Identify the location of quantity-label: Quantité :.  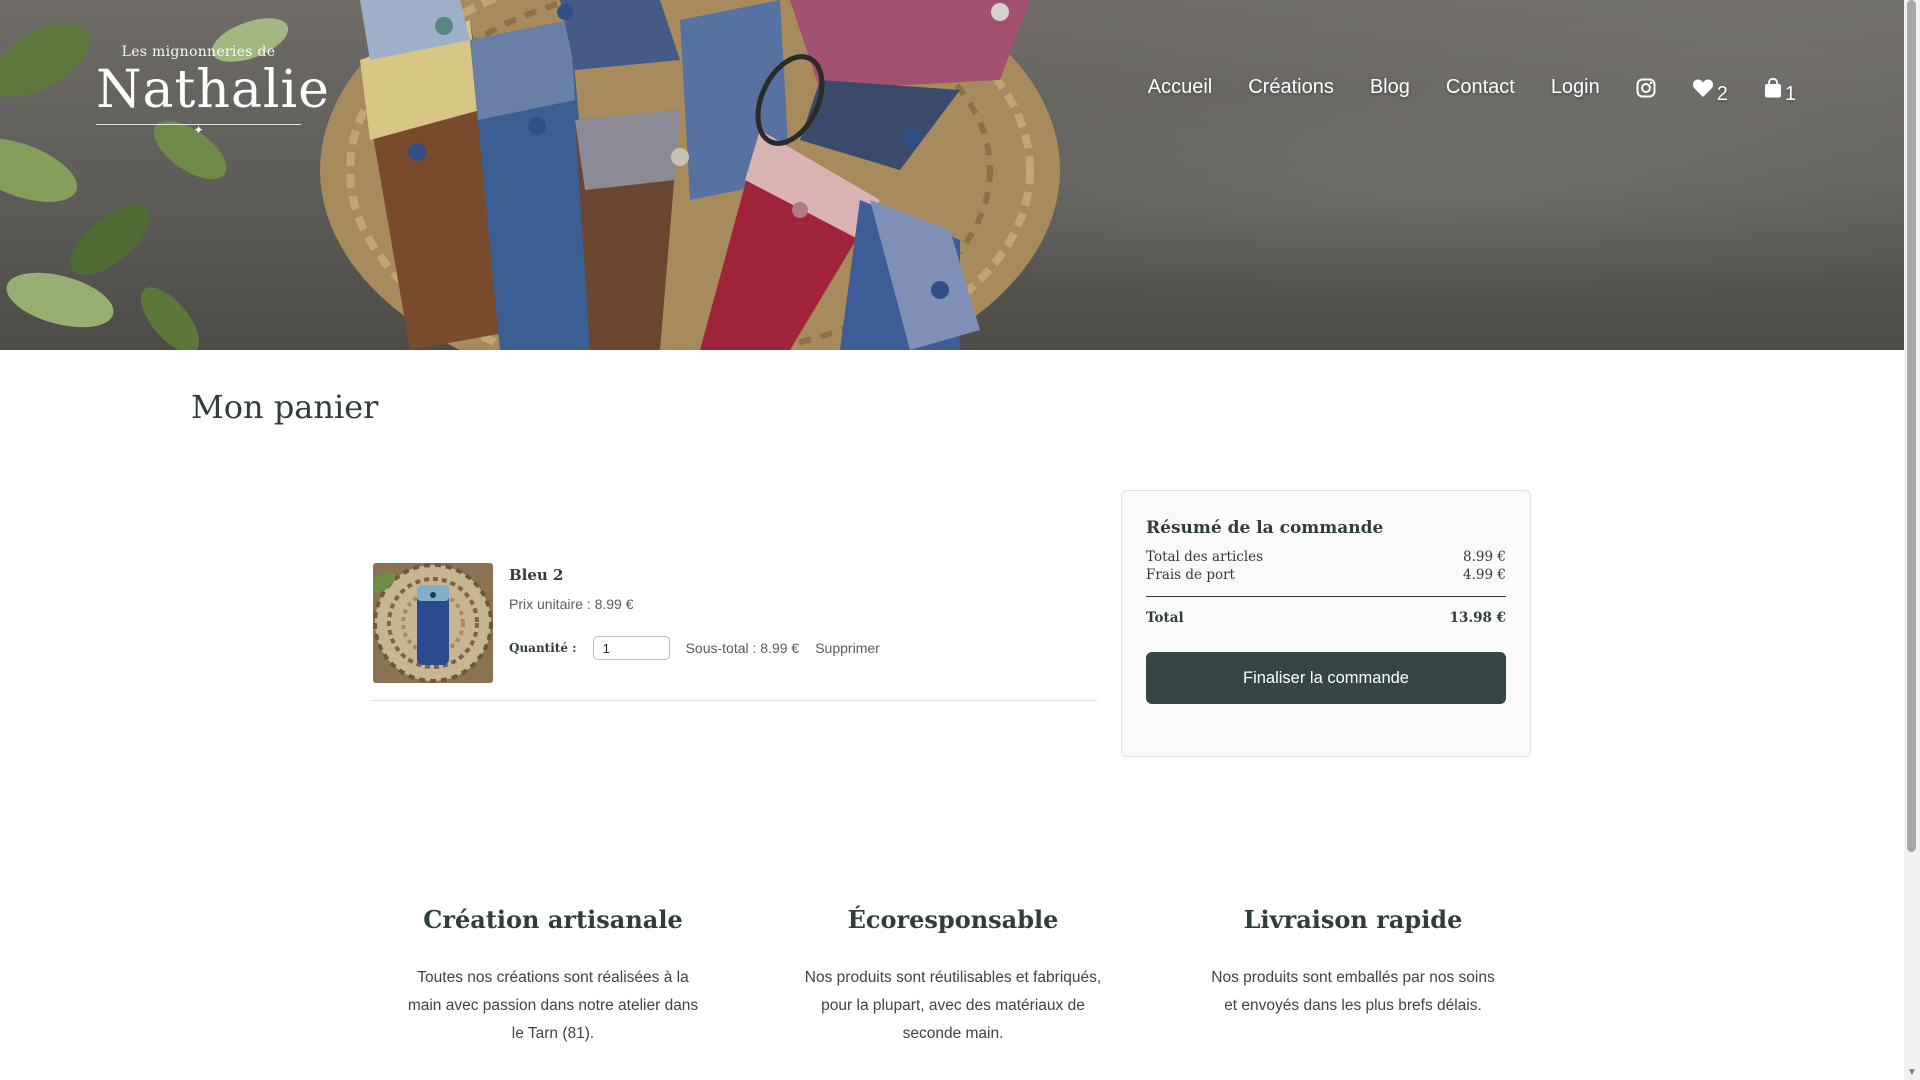
(543, 648).